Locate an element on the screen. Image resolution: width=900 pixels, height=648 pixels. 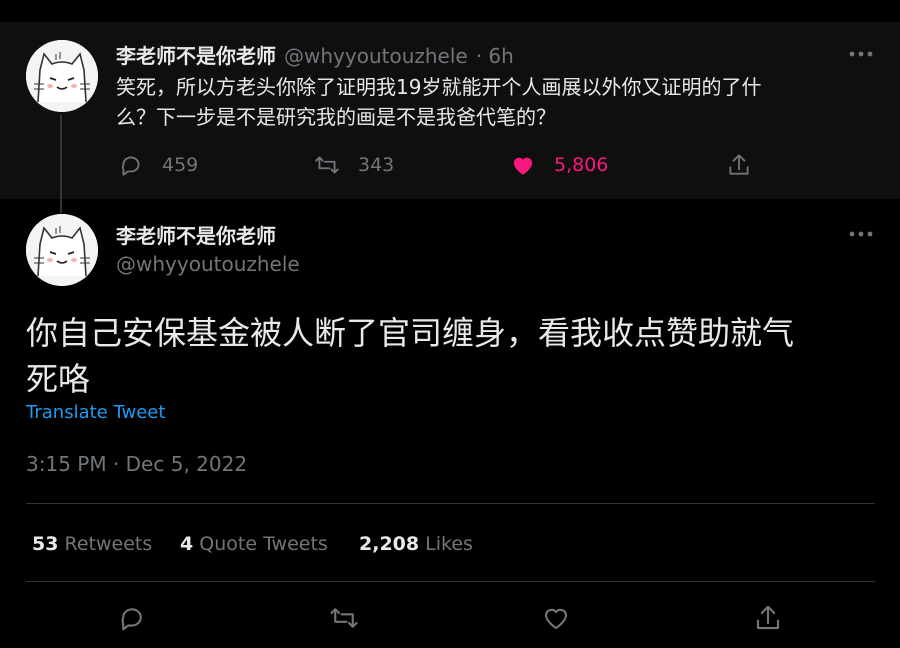
main-text-line-1: 你自己安保基金被人断了官司缠身，看我收点赞助就气 is located at coordinates (410, 333).